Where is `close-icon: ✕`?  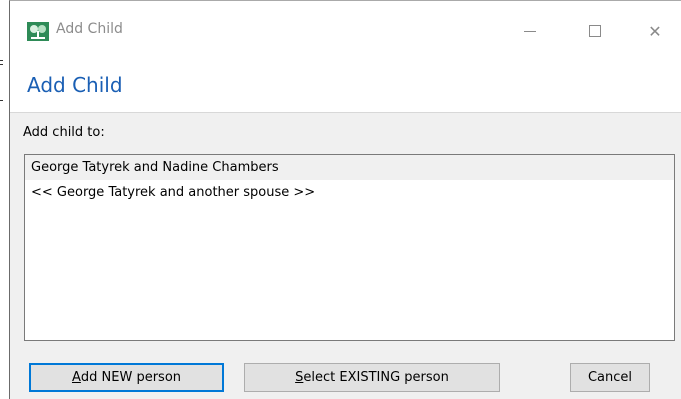 close-icon: ✕ is located at coordinates (655, 31).